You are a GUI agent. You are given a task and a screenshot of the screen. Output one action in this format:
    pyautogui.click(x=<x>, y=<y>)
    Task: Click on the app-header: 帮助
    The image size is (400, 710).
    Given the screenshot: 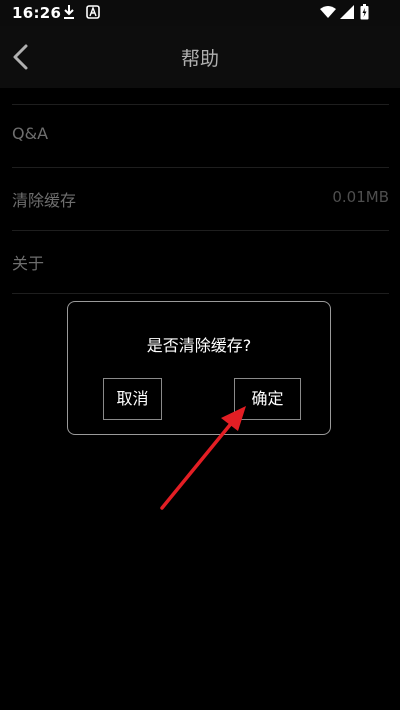 What is the action you would take?
    pyautogui.click(x=200, y=57)
    